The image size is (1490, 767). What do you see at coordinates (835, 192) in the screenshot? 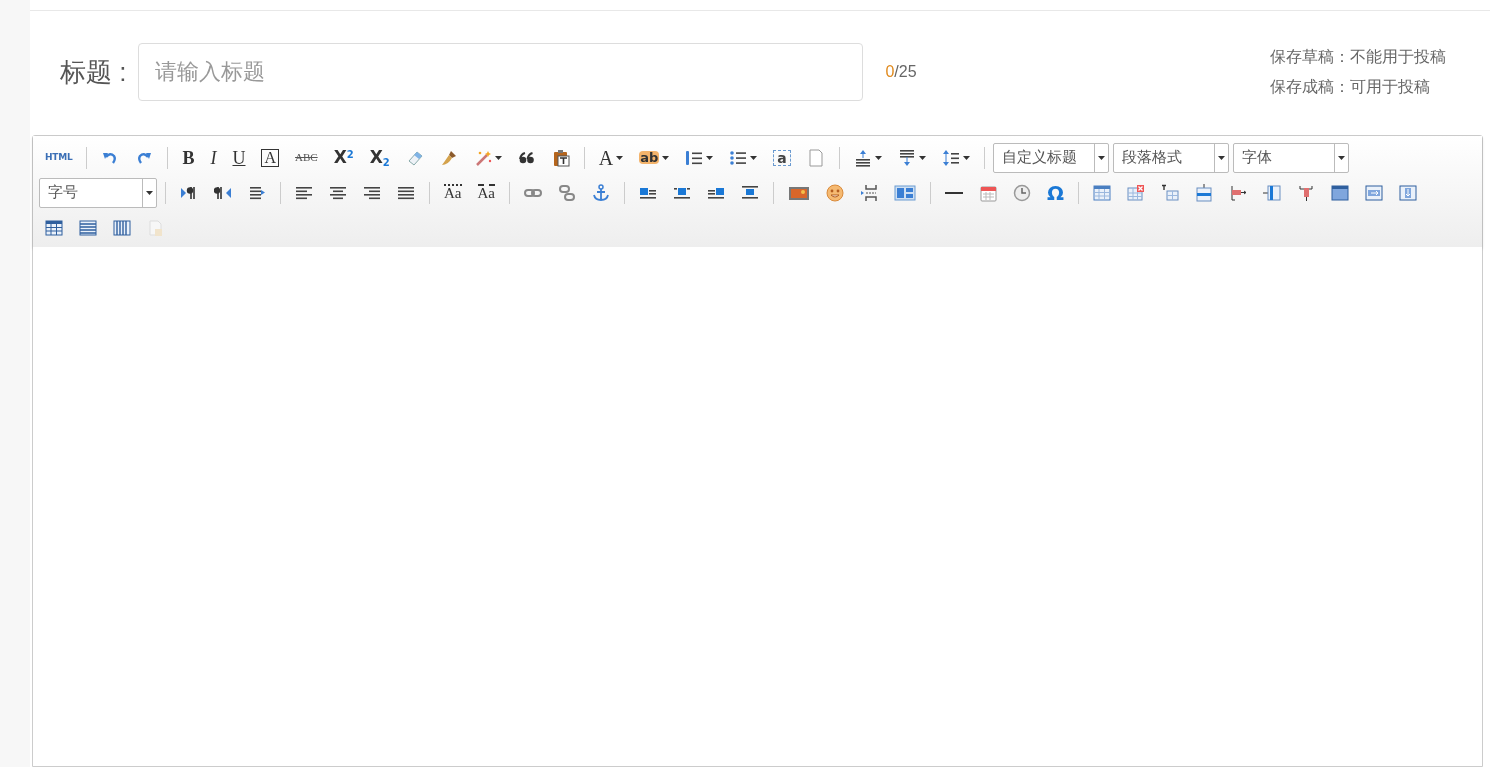
I see `smiley-icon` at bounding box center [835, 192].